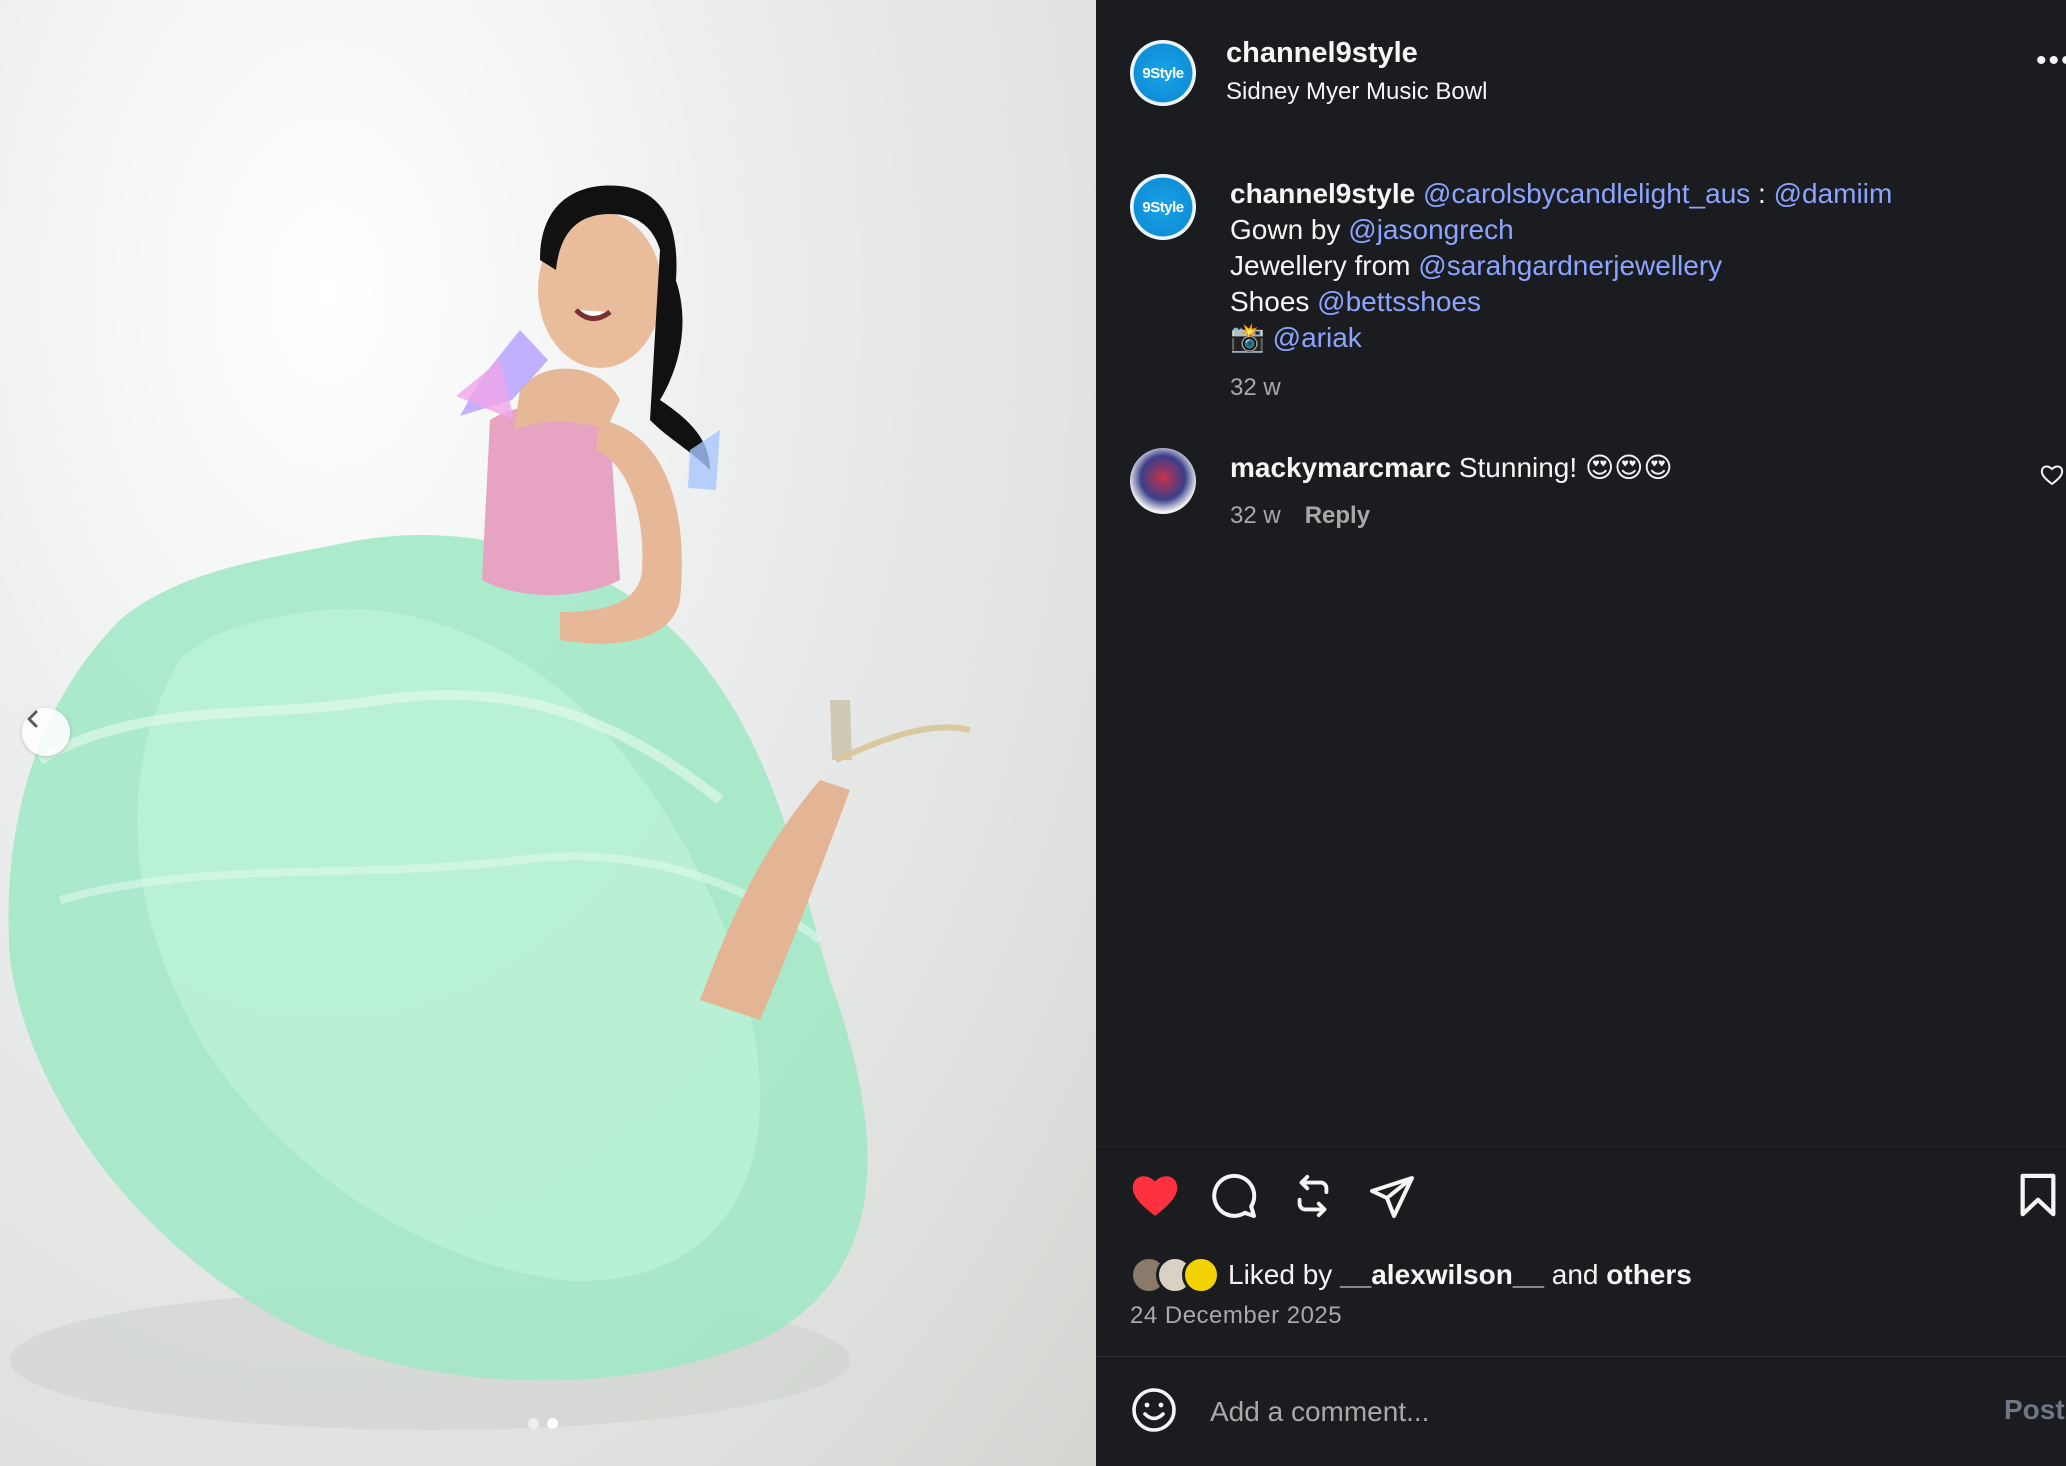  What do you see at coordinates (1163, 481) in the screenshot?
I see `commenter-avatar` at bounding box center [1163, 481].